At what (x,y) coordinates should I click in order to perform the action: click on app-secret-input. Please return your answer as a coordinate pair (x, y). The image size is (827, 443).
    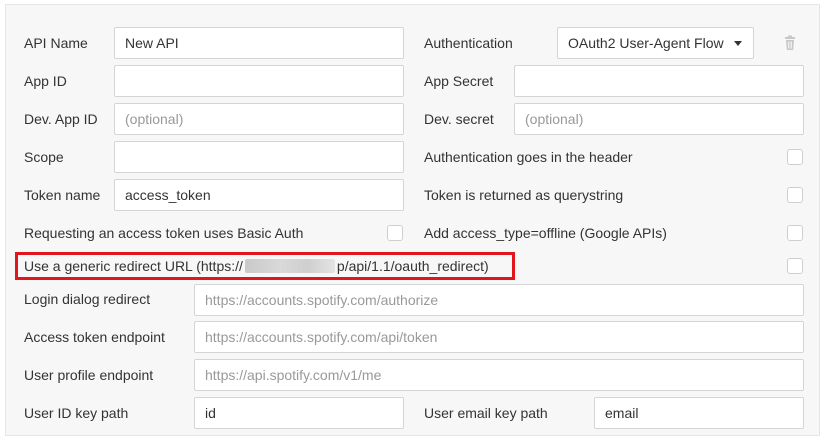
    Looking at the image, I should click on (659, 81).